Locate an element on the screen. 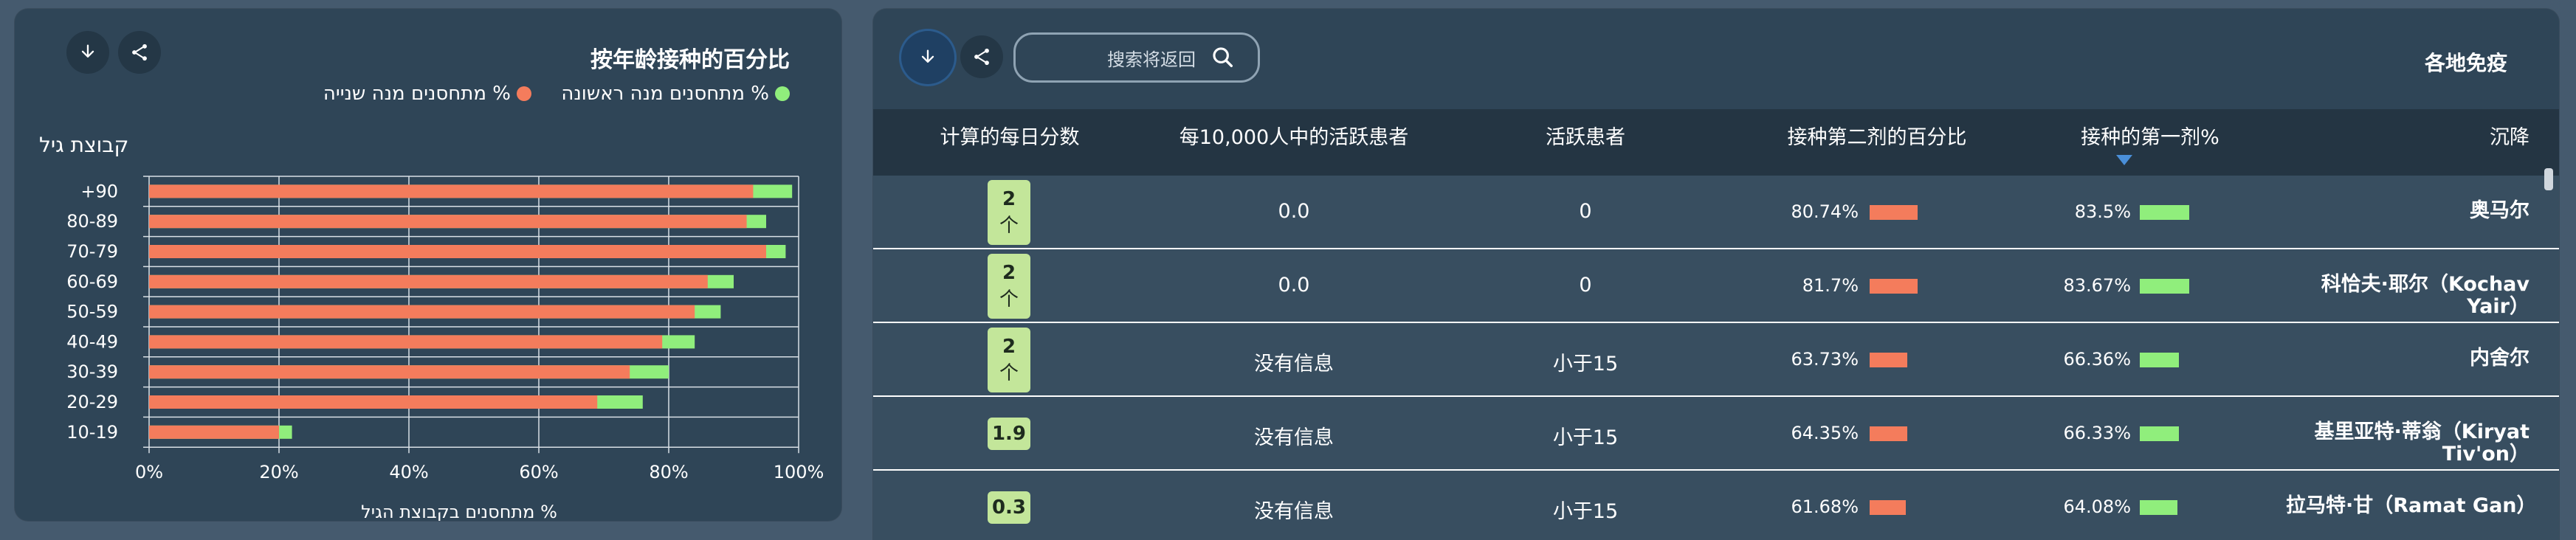  column-header-city: 沉降 is located at coordinates (2509, 135).